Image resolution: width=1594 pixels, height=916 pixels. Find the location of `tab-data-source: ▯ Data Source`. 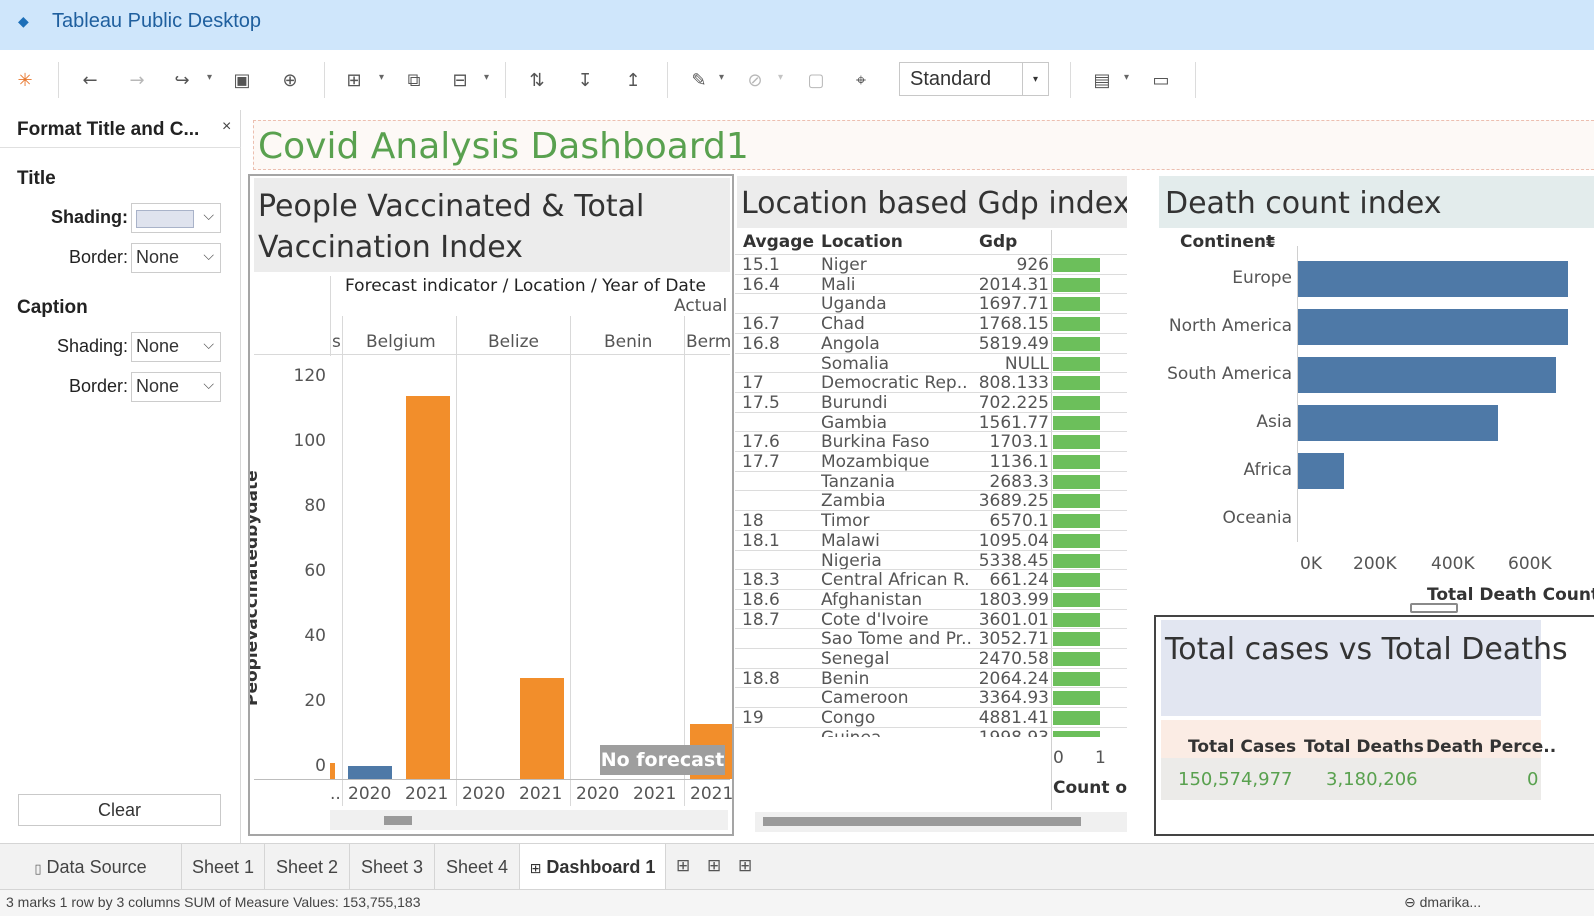

tab-data-source: ▯ Data Source is located at coordinates (91, 867).